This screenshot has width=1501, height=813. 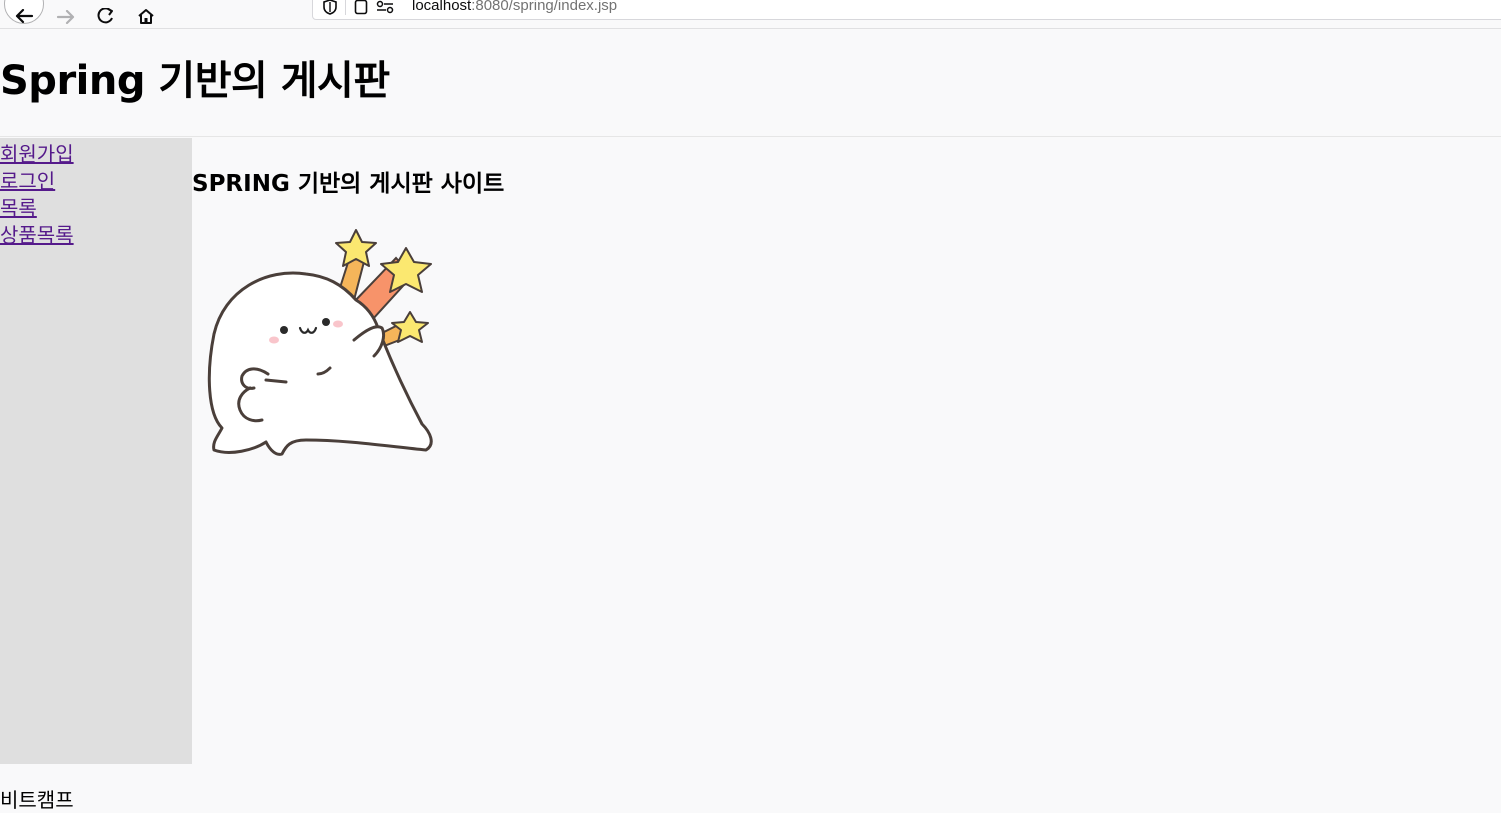 I want to click on url-text: localhost:8080/spring/index.jsp, so click(x=514, y=7).